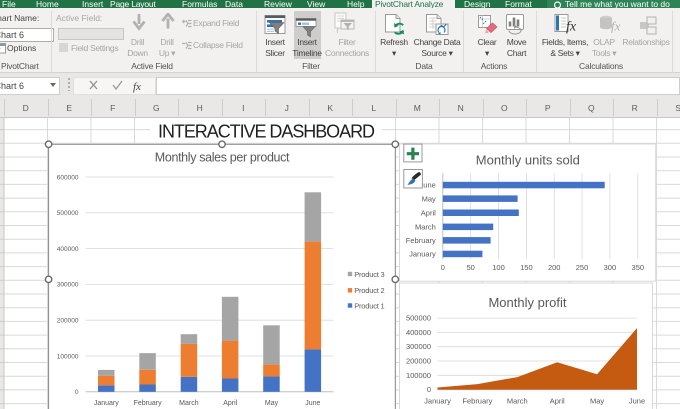 The image size is (680, 409). What do you see at coordinates (554, 267) in the screenshot?
I see `svg-text: 200` at bounding box center [554, 267].